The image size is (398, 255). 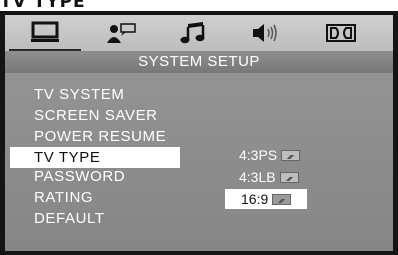 I want to click on option-4-3lb: 4:3LB, so click(x=267, y=177).